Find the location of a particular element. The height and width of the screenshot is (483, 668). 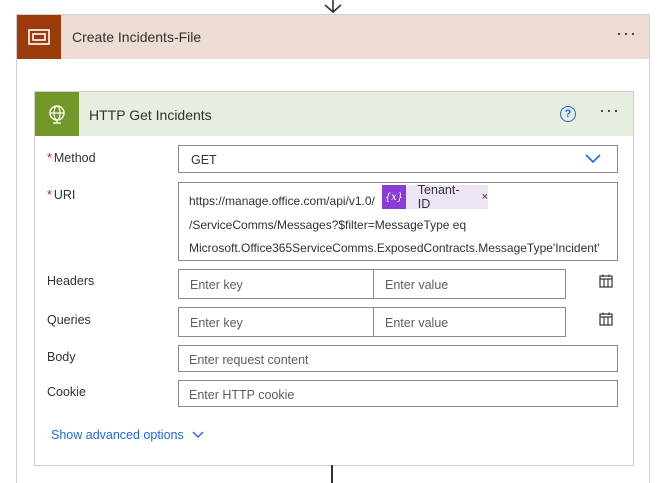

headers-value-placeholder: Enter value is located at coordinates (417, 285).